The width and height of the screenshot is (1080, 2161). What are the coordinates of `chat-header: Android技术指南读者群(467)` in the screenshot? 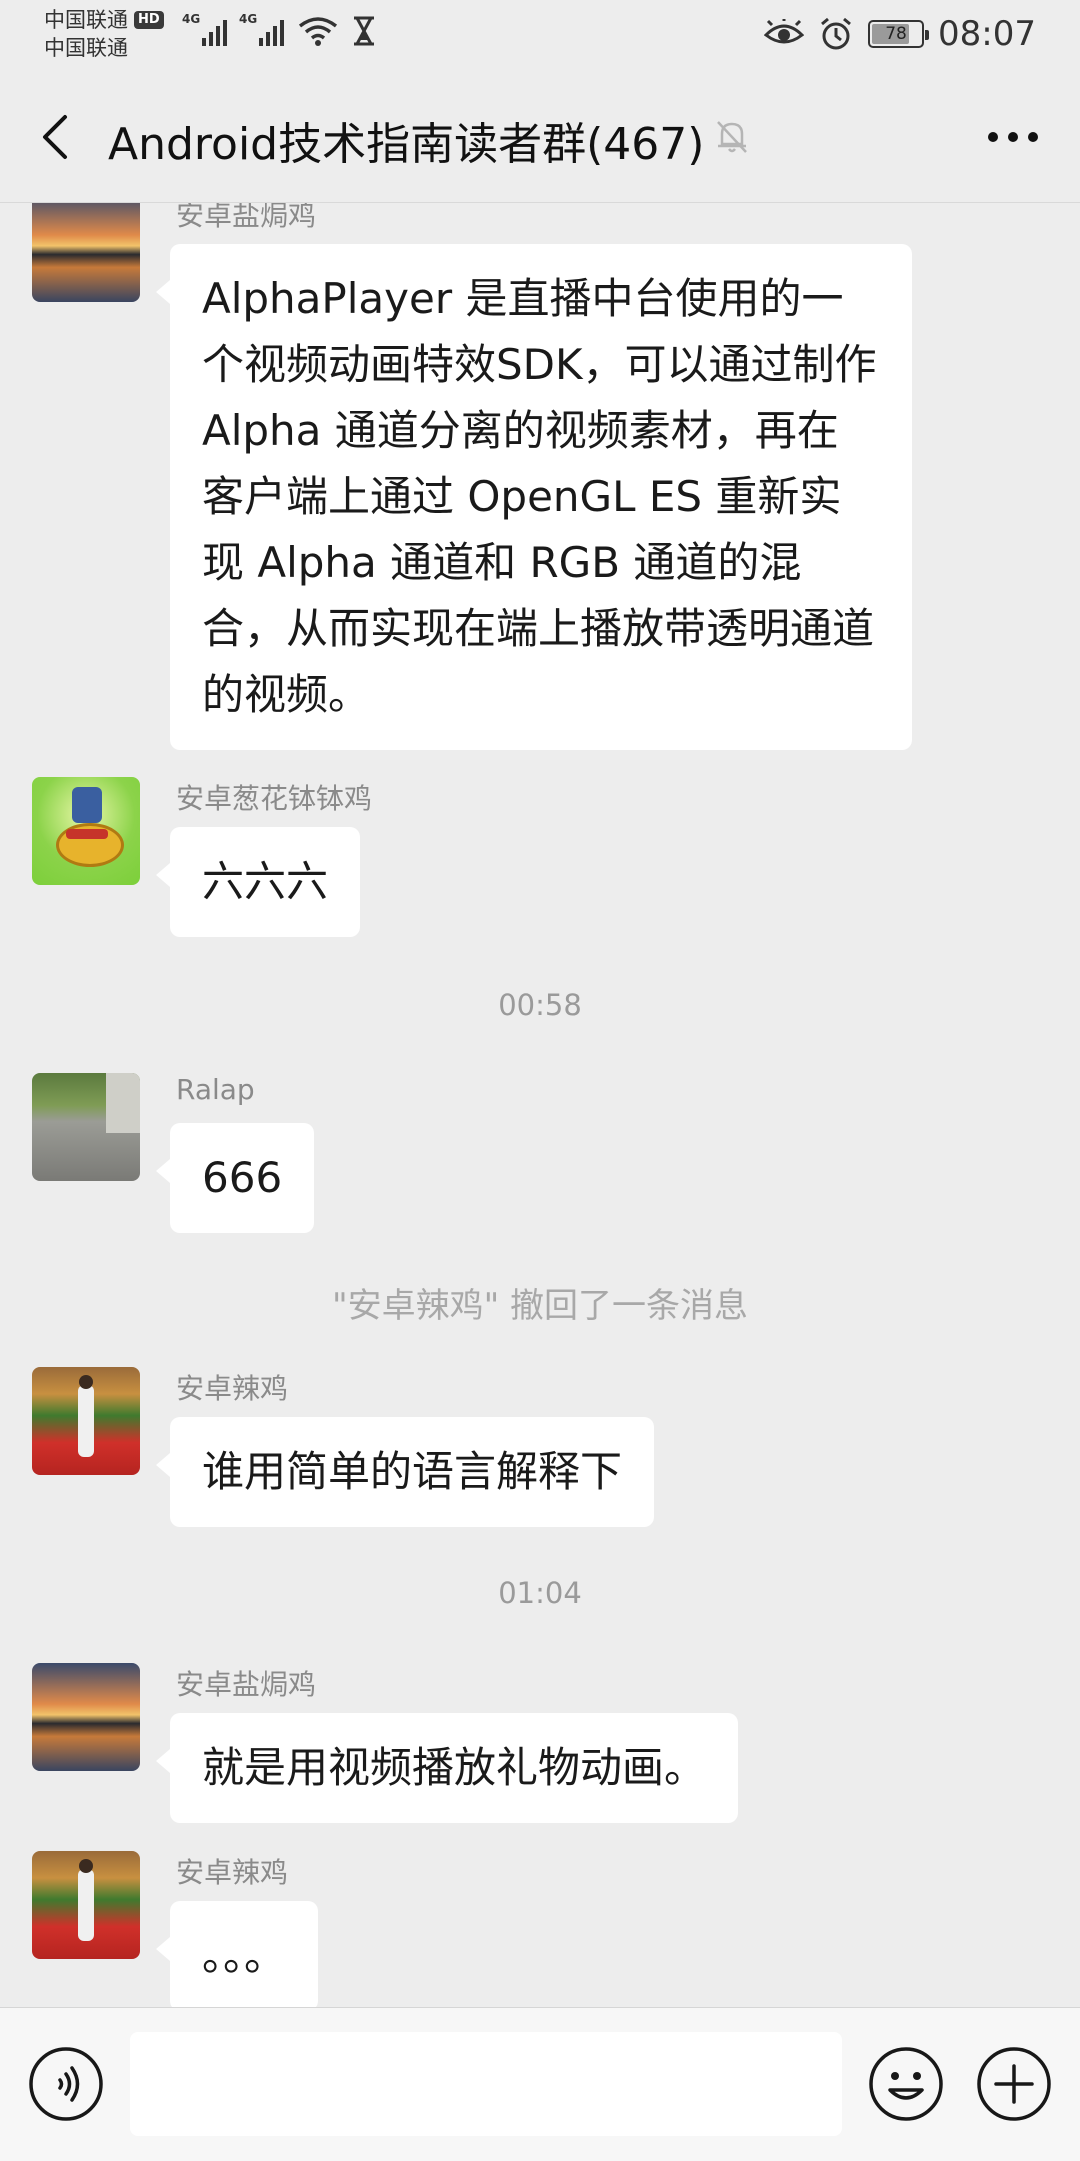 It's located at (540, 137).